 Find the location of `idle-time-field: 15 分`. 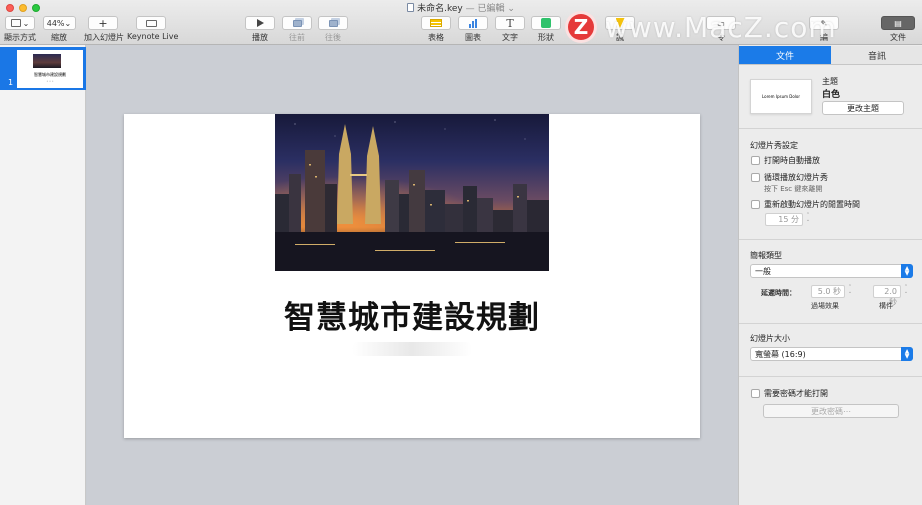

idle-time-field: 15 分 is located at coordinates (784, 219).